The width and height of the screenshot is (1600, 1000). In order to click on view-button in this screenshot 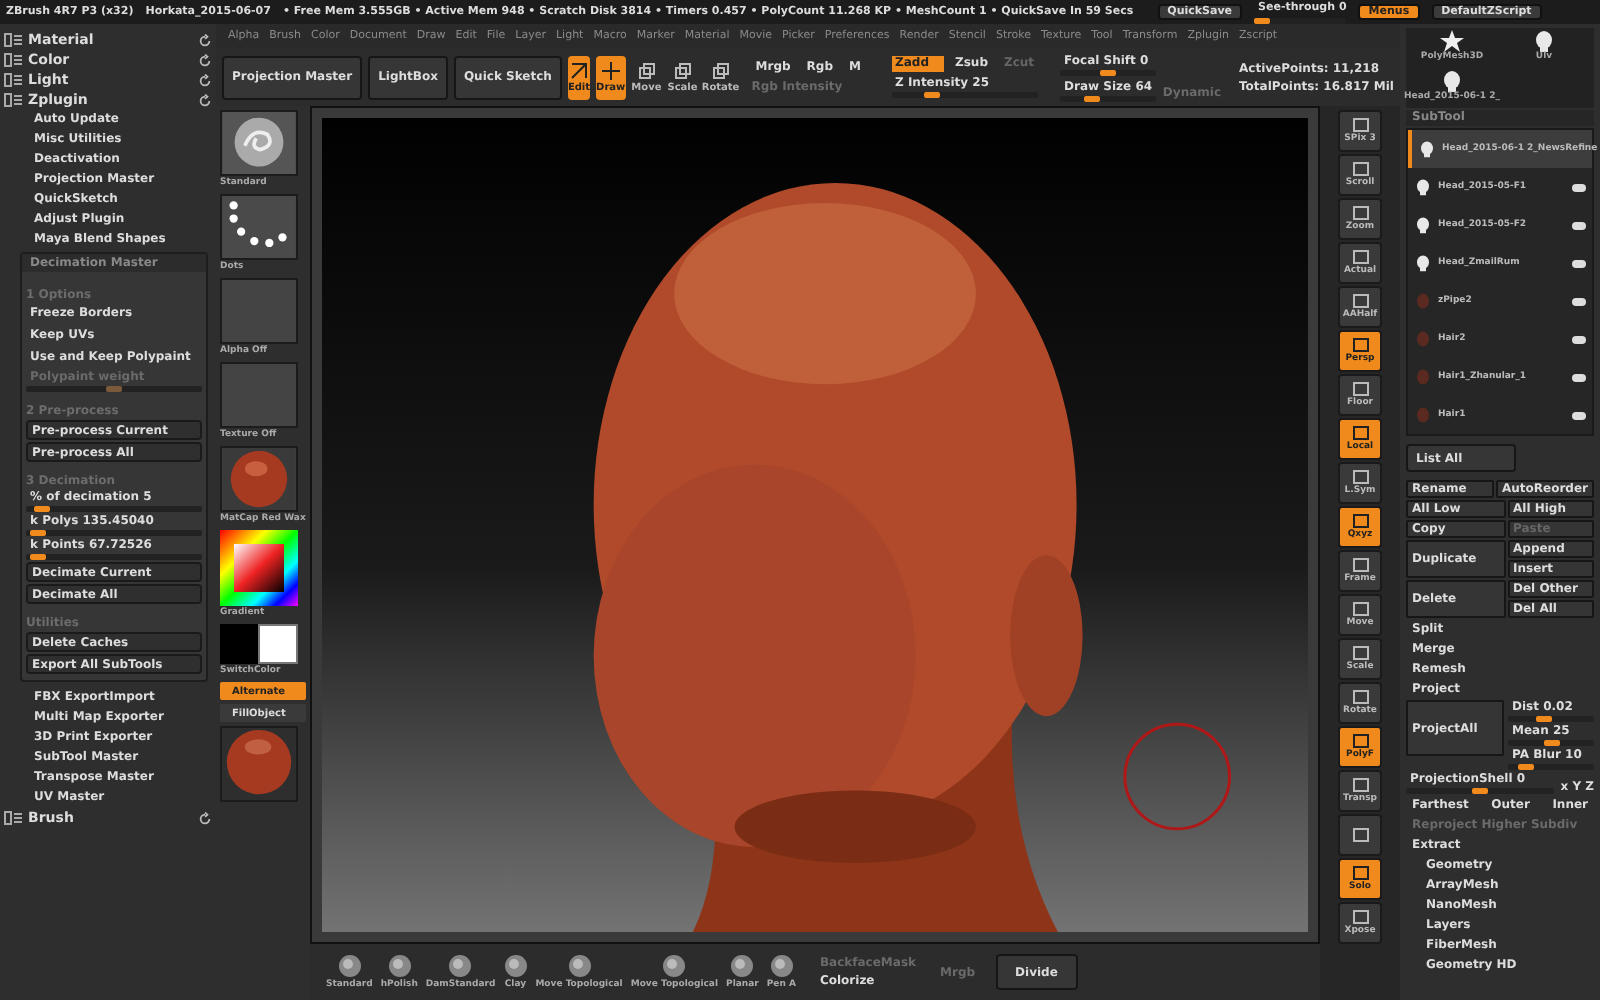, I will do `click(1360, 835)`.